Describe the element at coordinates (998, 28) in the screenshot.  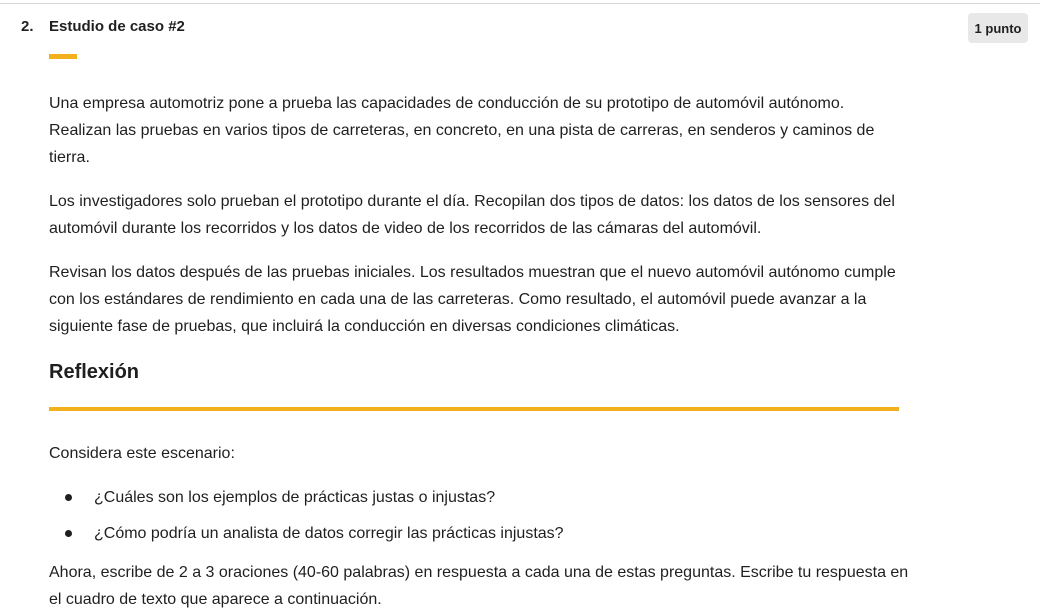
I see `points-badge: 1 punto` at that location.